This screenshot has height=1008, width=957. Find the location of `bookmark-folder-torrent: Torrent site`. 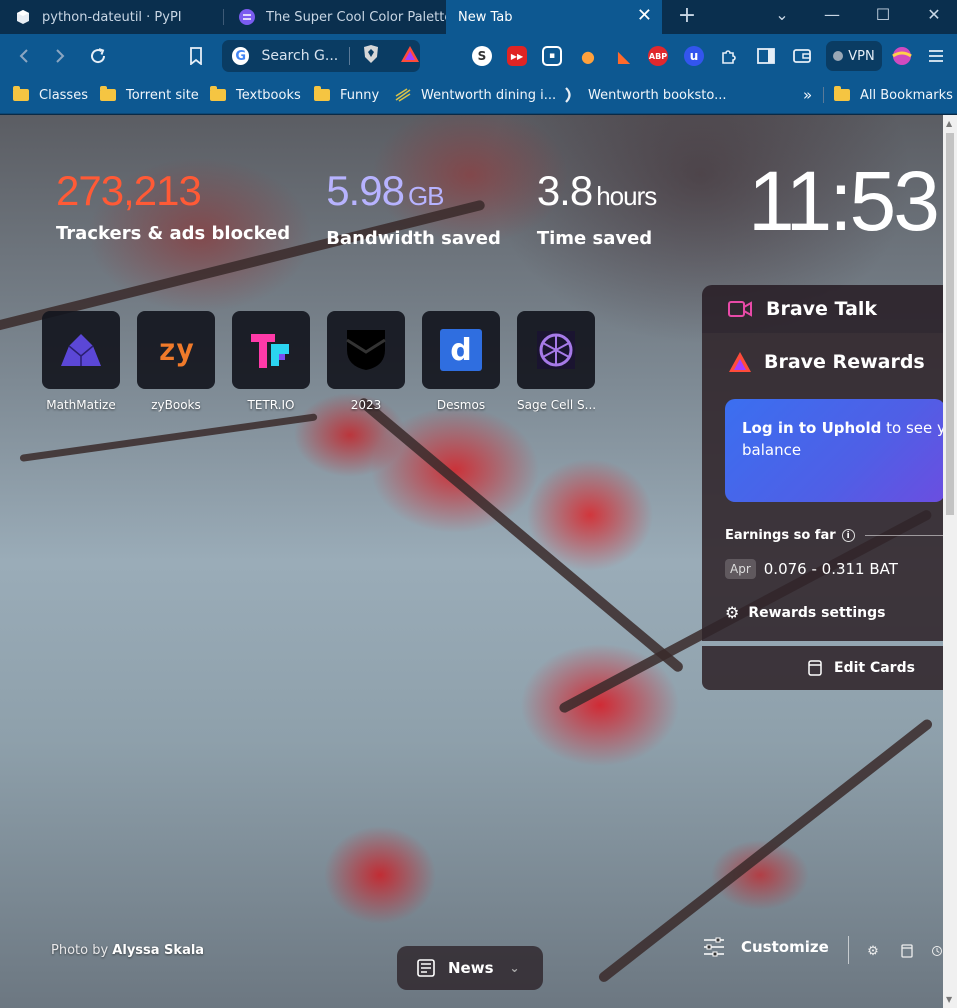

bookmark-folder-torrent: Torrent site is located at coordinates (149, 95).